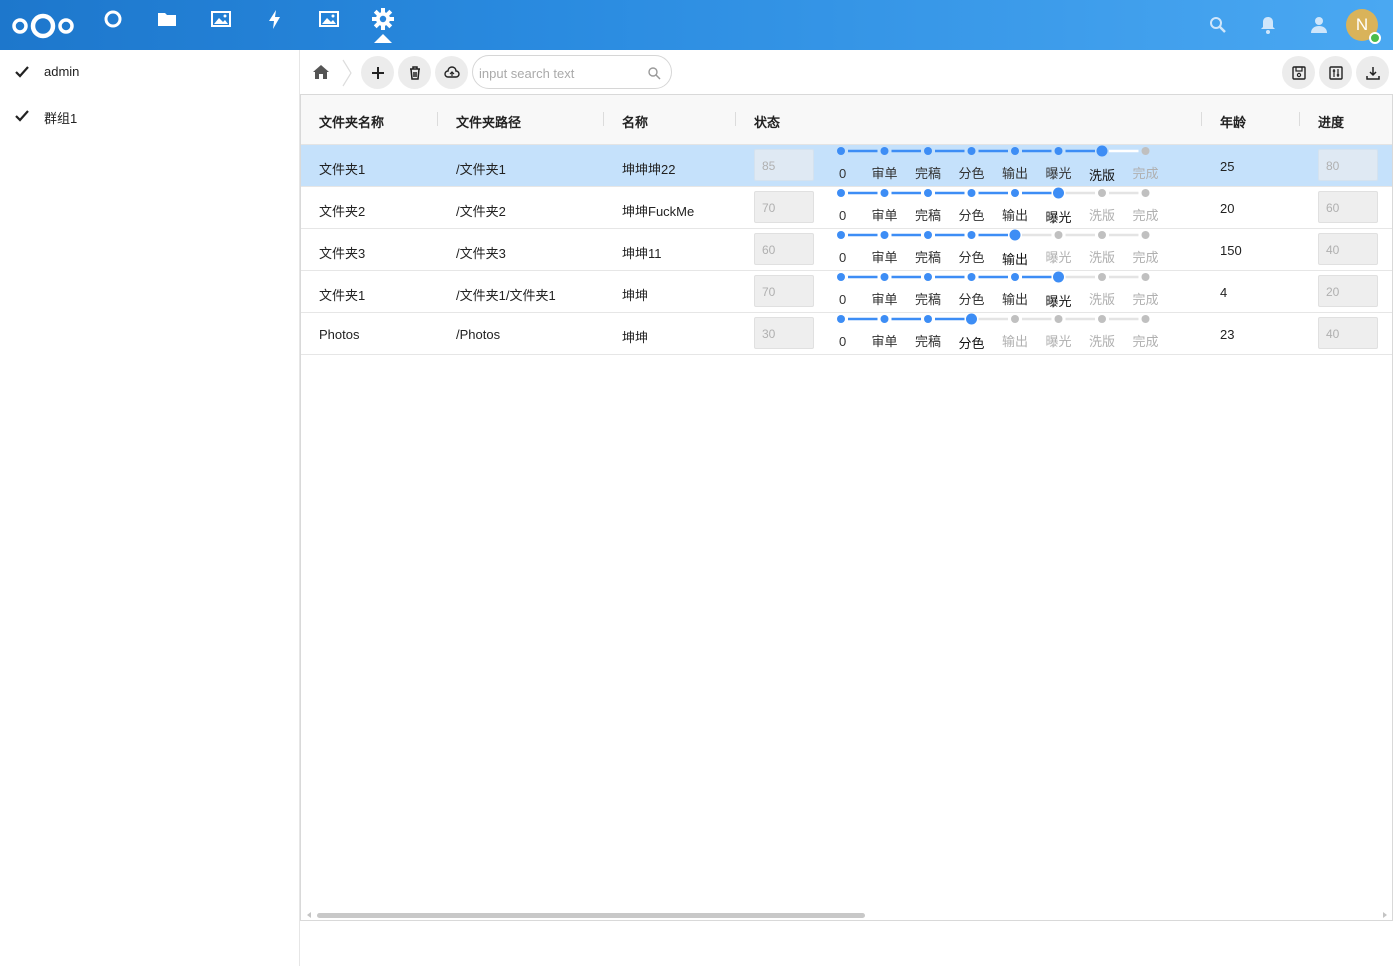 The height and width of the screenshot is (966, 1393). What do you see at coordinates (321, 72) in the screenshot?
I see `home-icon` at bounding box center [321, 72].